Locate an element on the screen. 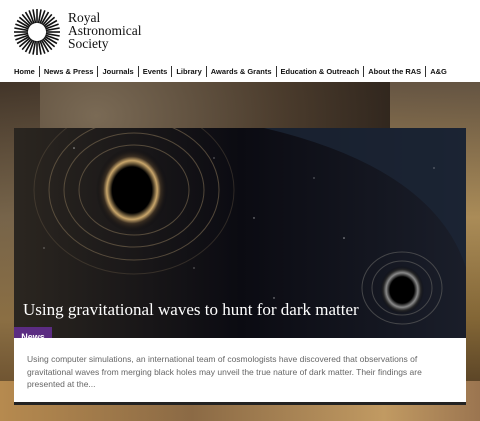  site-logo-text: Royal Astronomical Society is located at coordinates (105, 31).